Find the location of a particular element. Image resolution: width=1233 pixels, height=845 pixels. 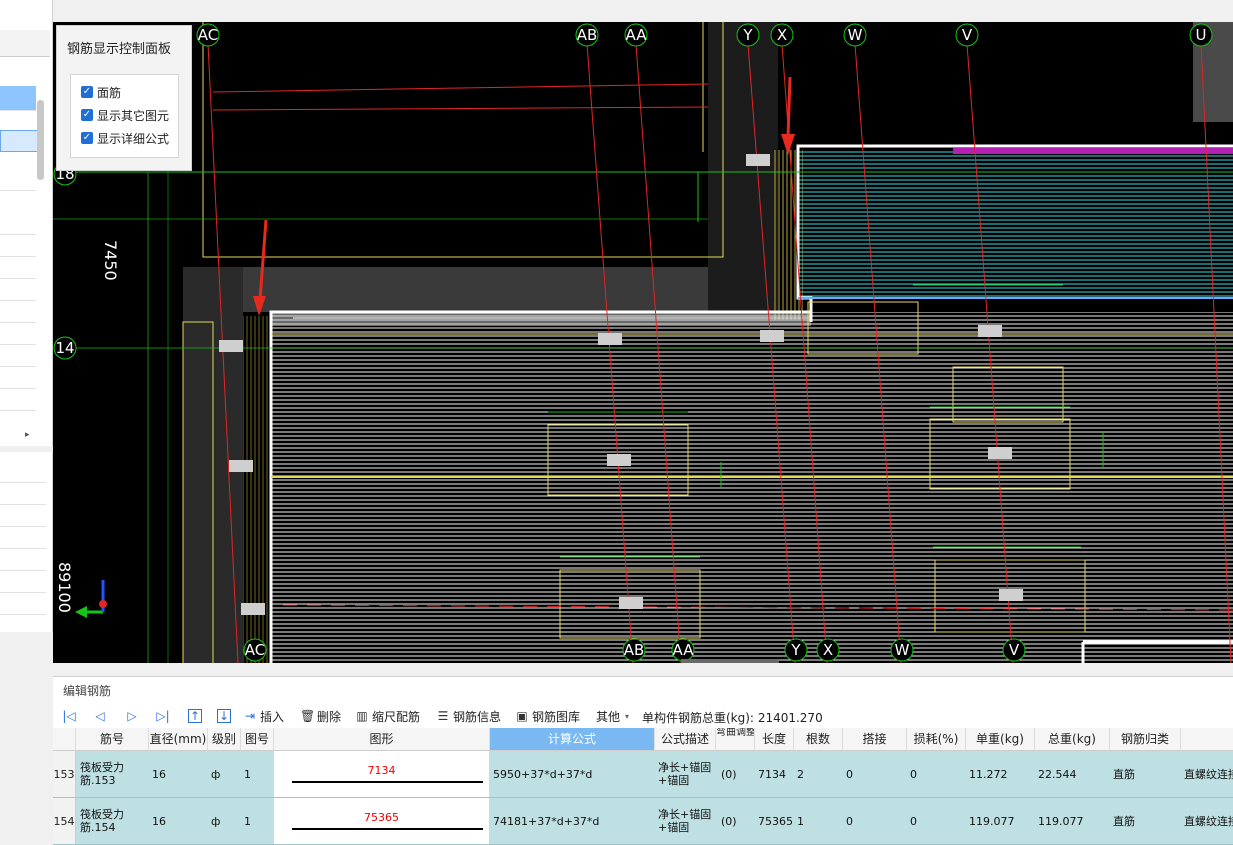

total-weight-label: 单构件钢筋总重(kg): is located at coordinates (698, 718).